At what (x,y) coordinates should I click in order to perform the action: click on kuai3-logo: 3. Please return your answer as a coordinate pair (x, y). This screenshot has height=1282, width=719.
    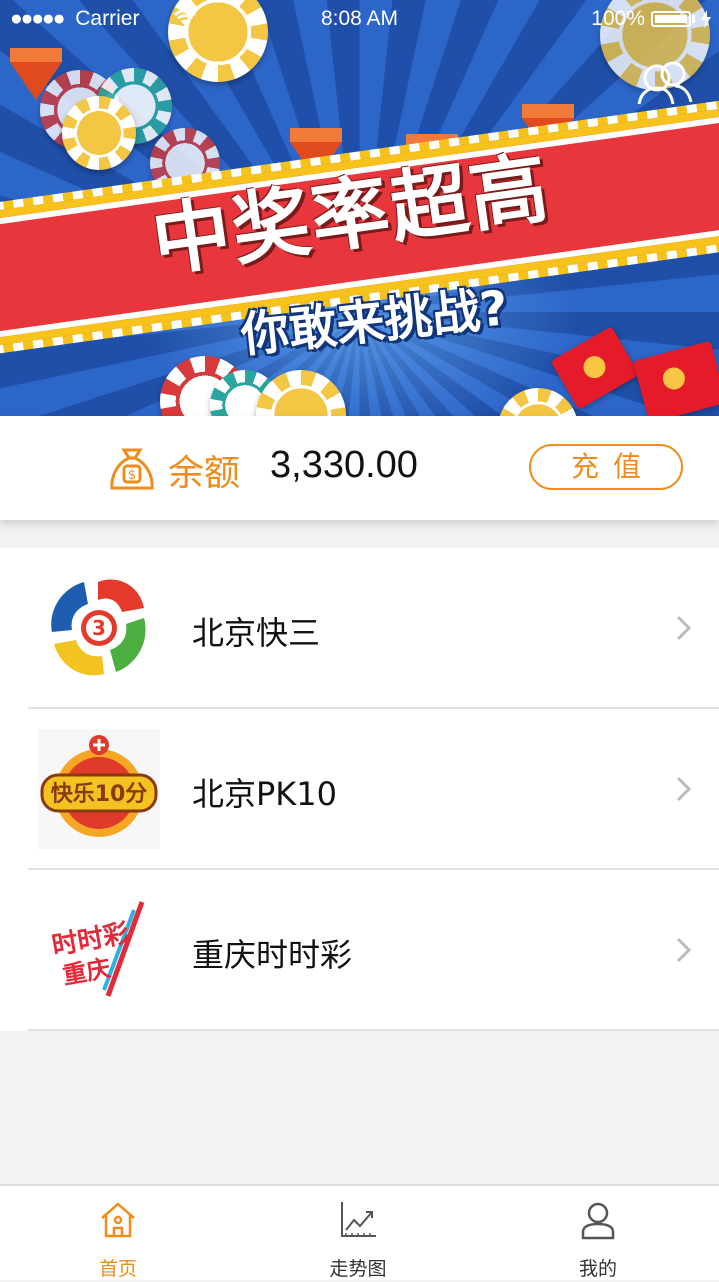
    Looking at the image, I should click on (98, 627).